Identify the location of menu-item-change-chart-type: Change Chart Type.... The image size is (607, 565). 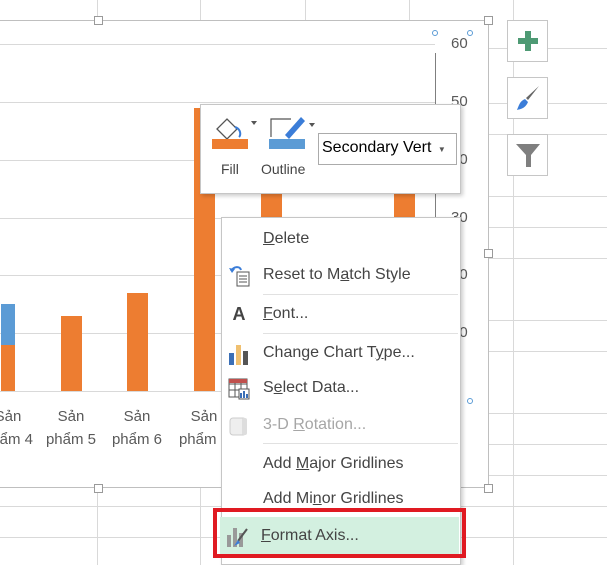
(341, 353).